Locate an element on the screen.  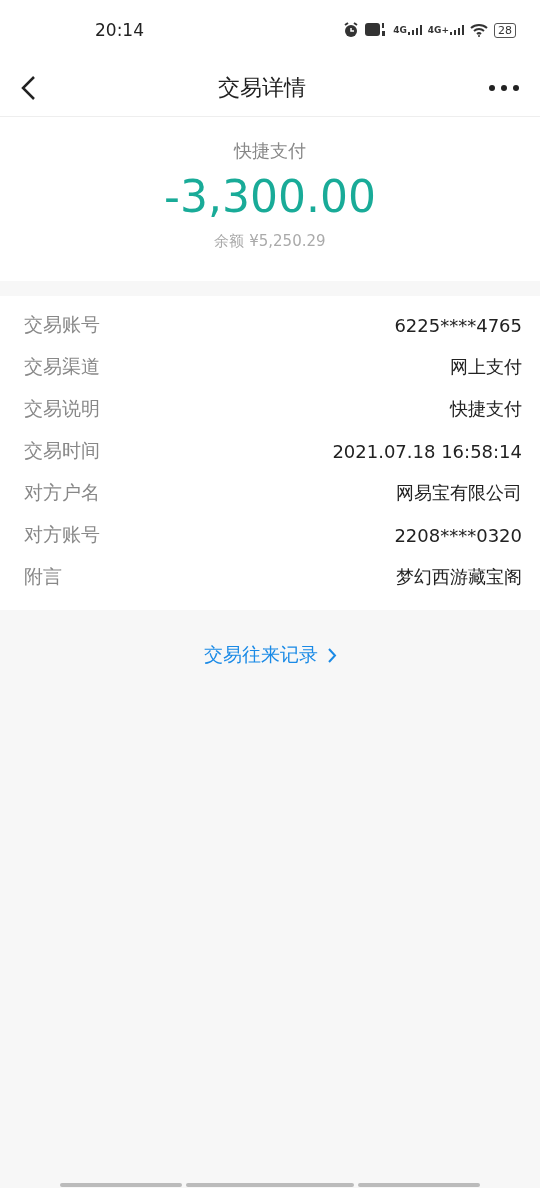
detail-label: 附言 is located at coordinates (43, 576).